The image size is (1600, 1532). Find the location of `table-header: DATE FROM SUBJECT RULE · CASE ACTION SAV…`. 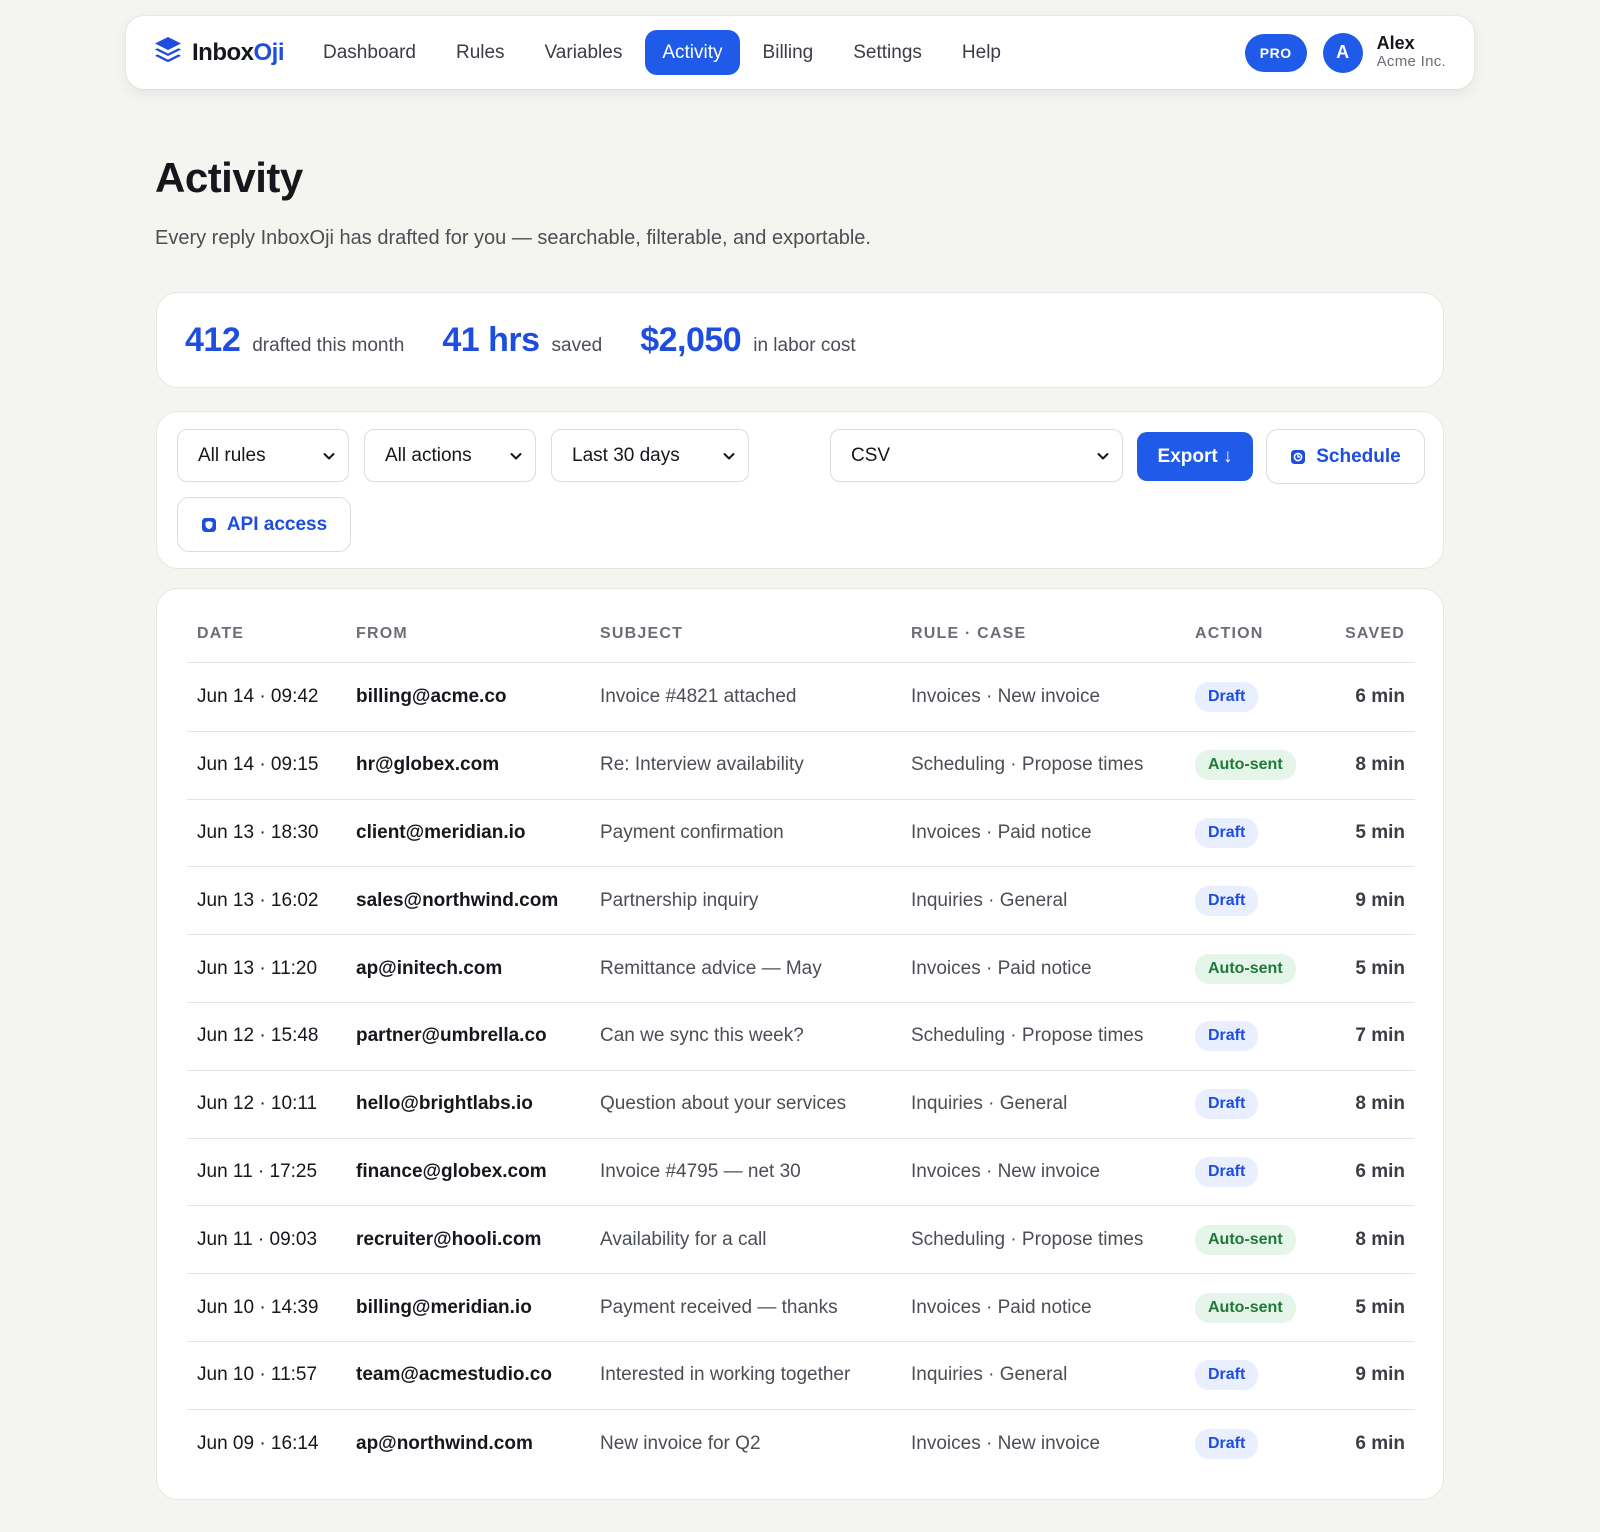

table-header: DATE FROM SUBJECT RULE · CASE ACTION SAV… is located at coordinates (801, 644).